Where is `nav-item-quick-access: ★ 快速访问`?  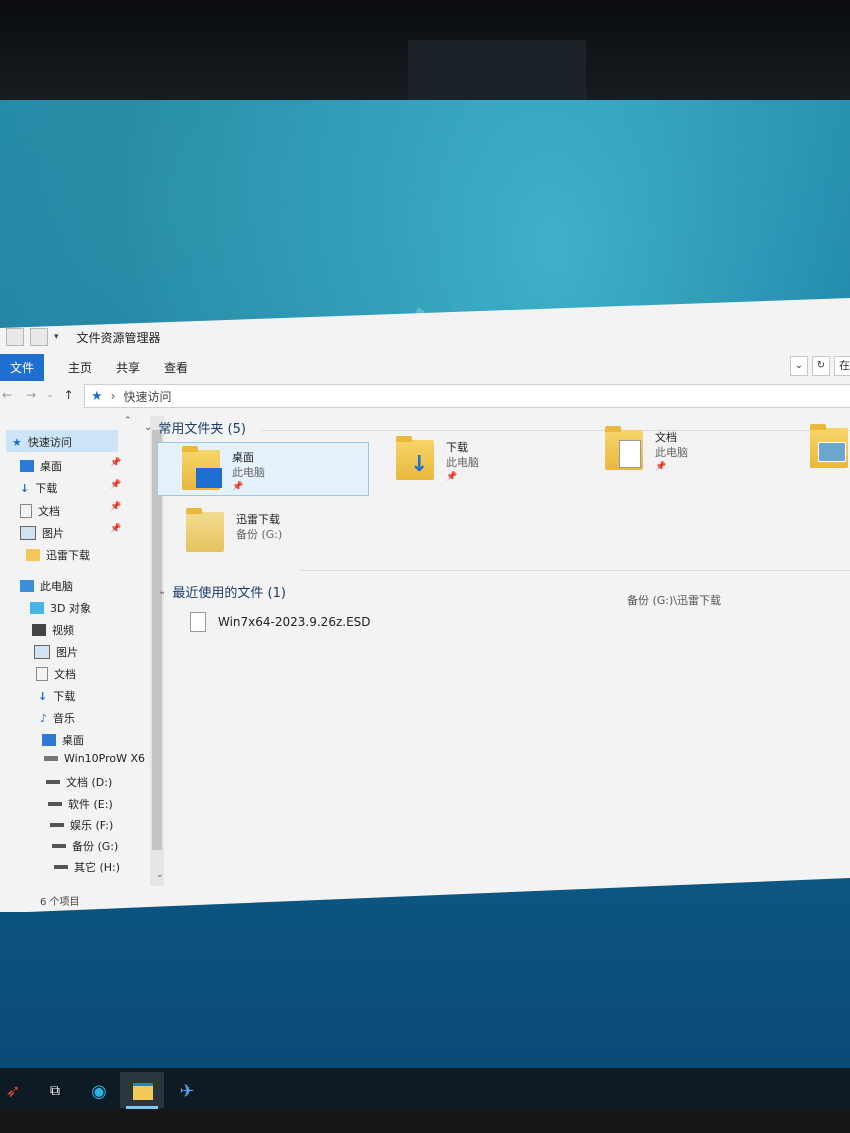 nav-item-quick-access: ★ 快速访问 is located at coordinates (42, 442).